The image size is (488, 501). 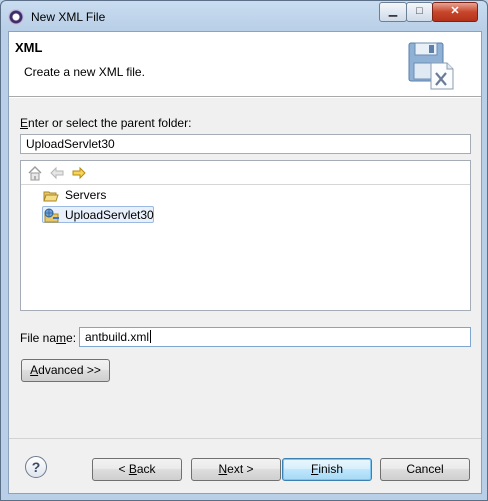 I want to click on tree-item-servers: Servers, so click(x=74, y=195).